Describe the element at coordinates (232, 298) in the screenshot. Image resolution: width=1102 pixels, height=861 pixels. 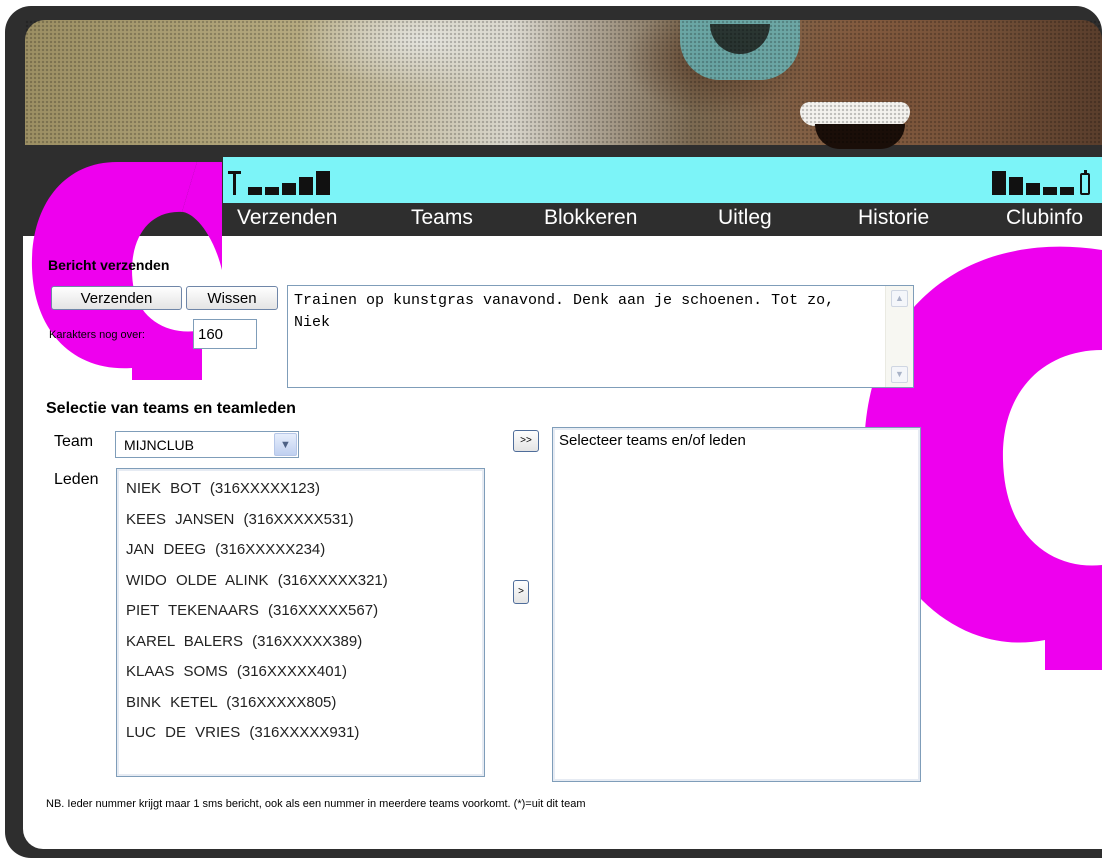
I see `clear-button: Wissen` at that location.